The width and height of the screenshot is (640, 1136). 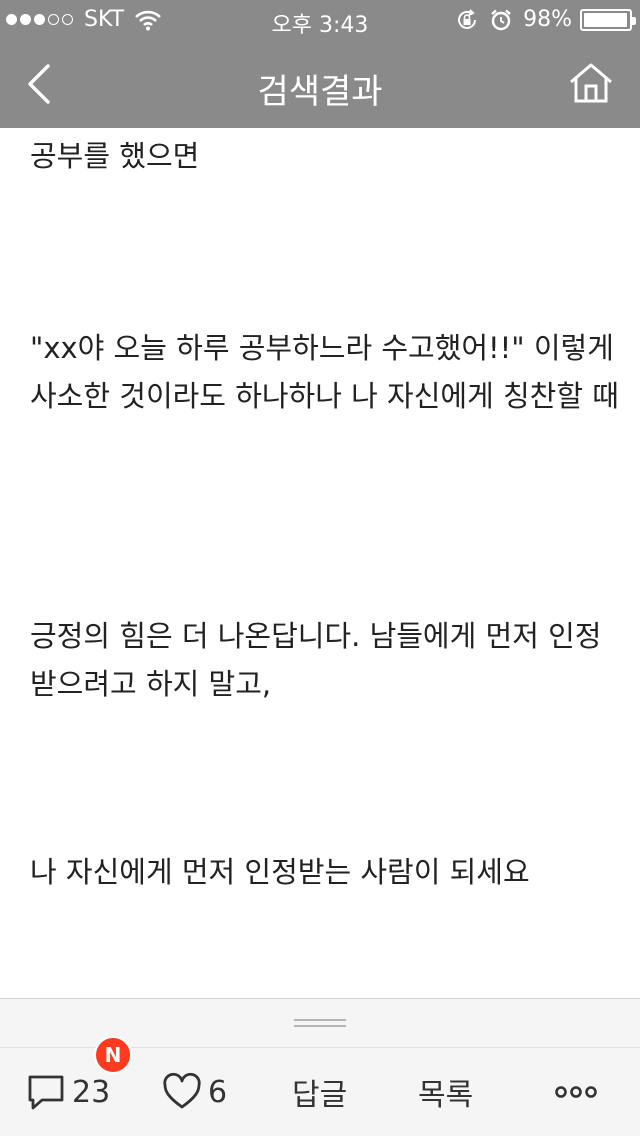 I want to click on drag-handle-area, so click(x=320, y=1023).